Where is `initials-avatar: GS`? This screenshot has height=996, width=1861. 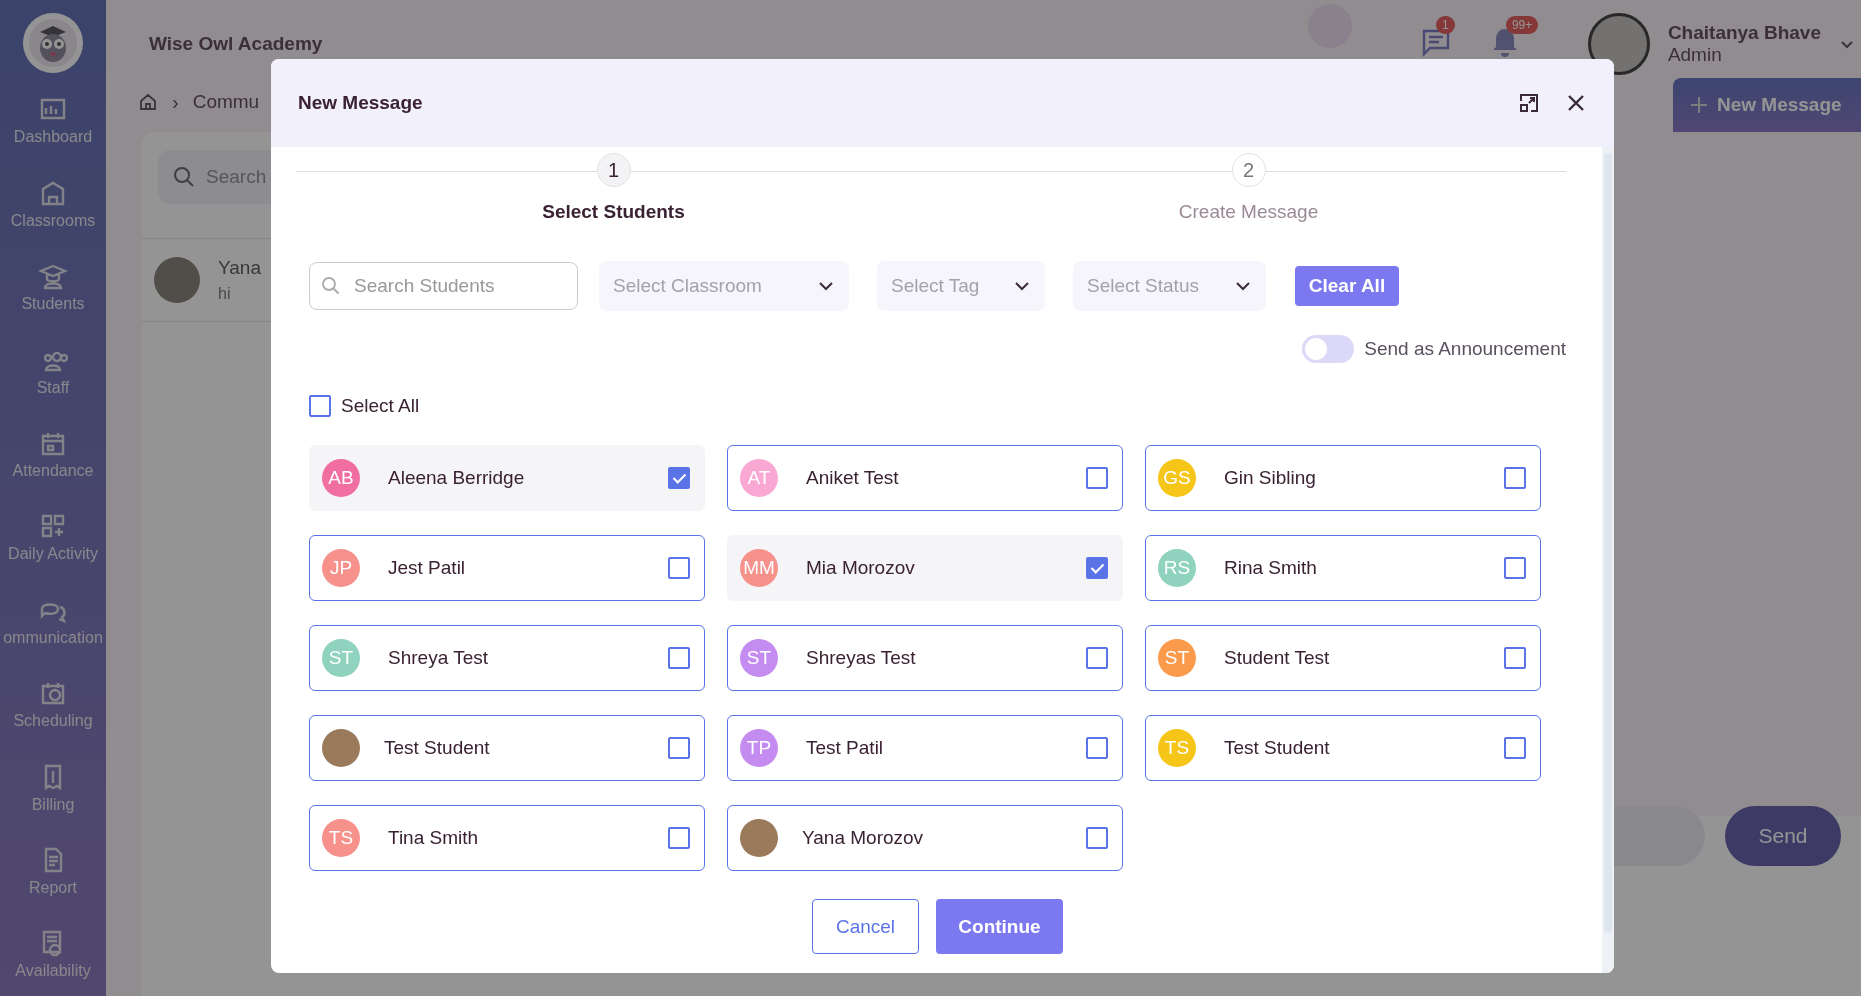 initials-avatar: GS is located at coordinates (1177, 478).